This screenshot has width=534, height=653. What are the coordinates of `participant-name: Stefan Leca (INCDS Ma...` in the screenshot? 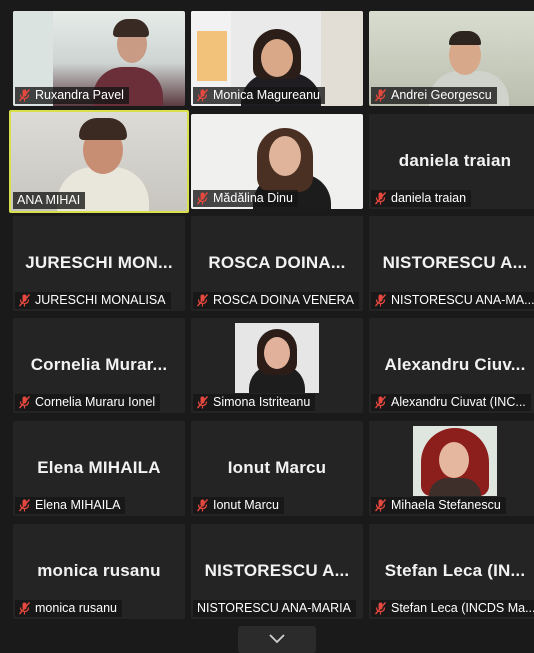 It's located at (462, 608).